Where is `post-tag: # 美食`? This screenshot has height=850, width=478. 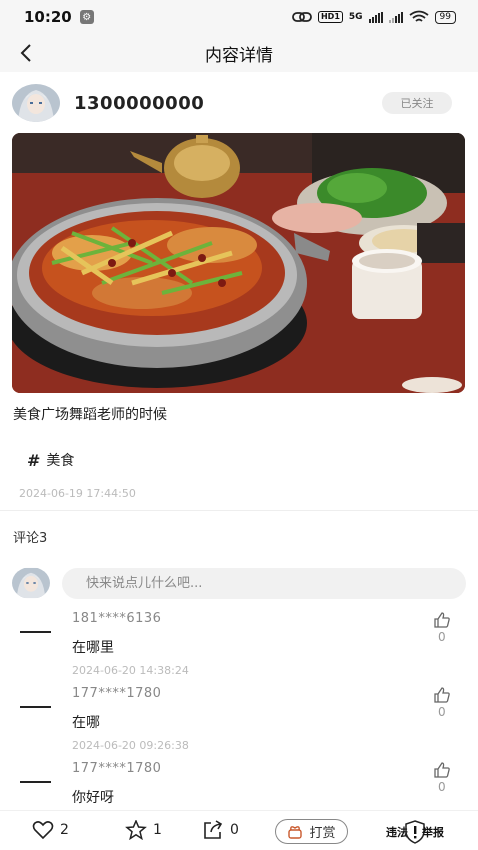 post-tag: # 美食 is located at coordinates (50, 460).